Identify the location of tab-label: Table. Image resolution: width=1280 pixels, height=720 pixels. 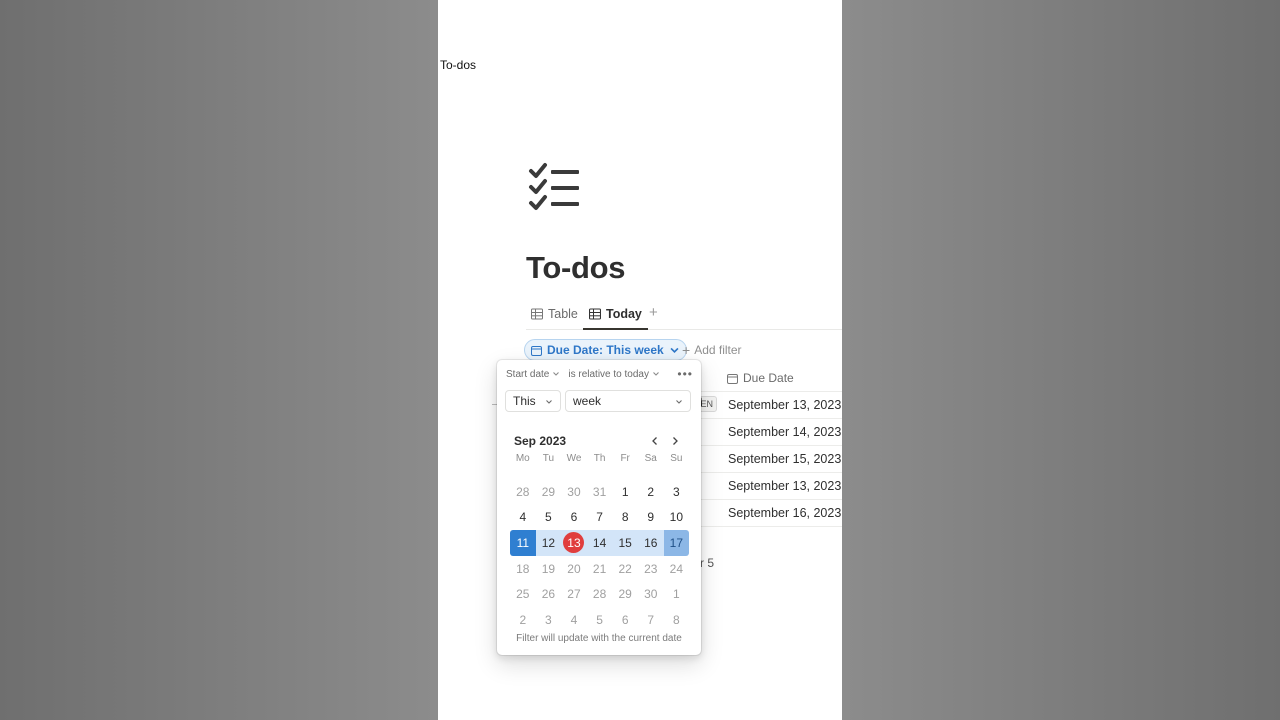
(563, 314).